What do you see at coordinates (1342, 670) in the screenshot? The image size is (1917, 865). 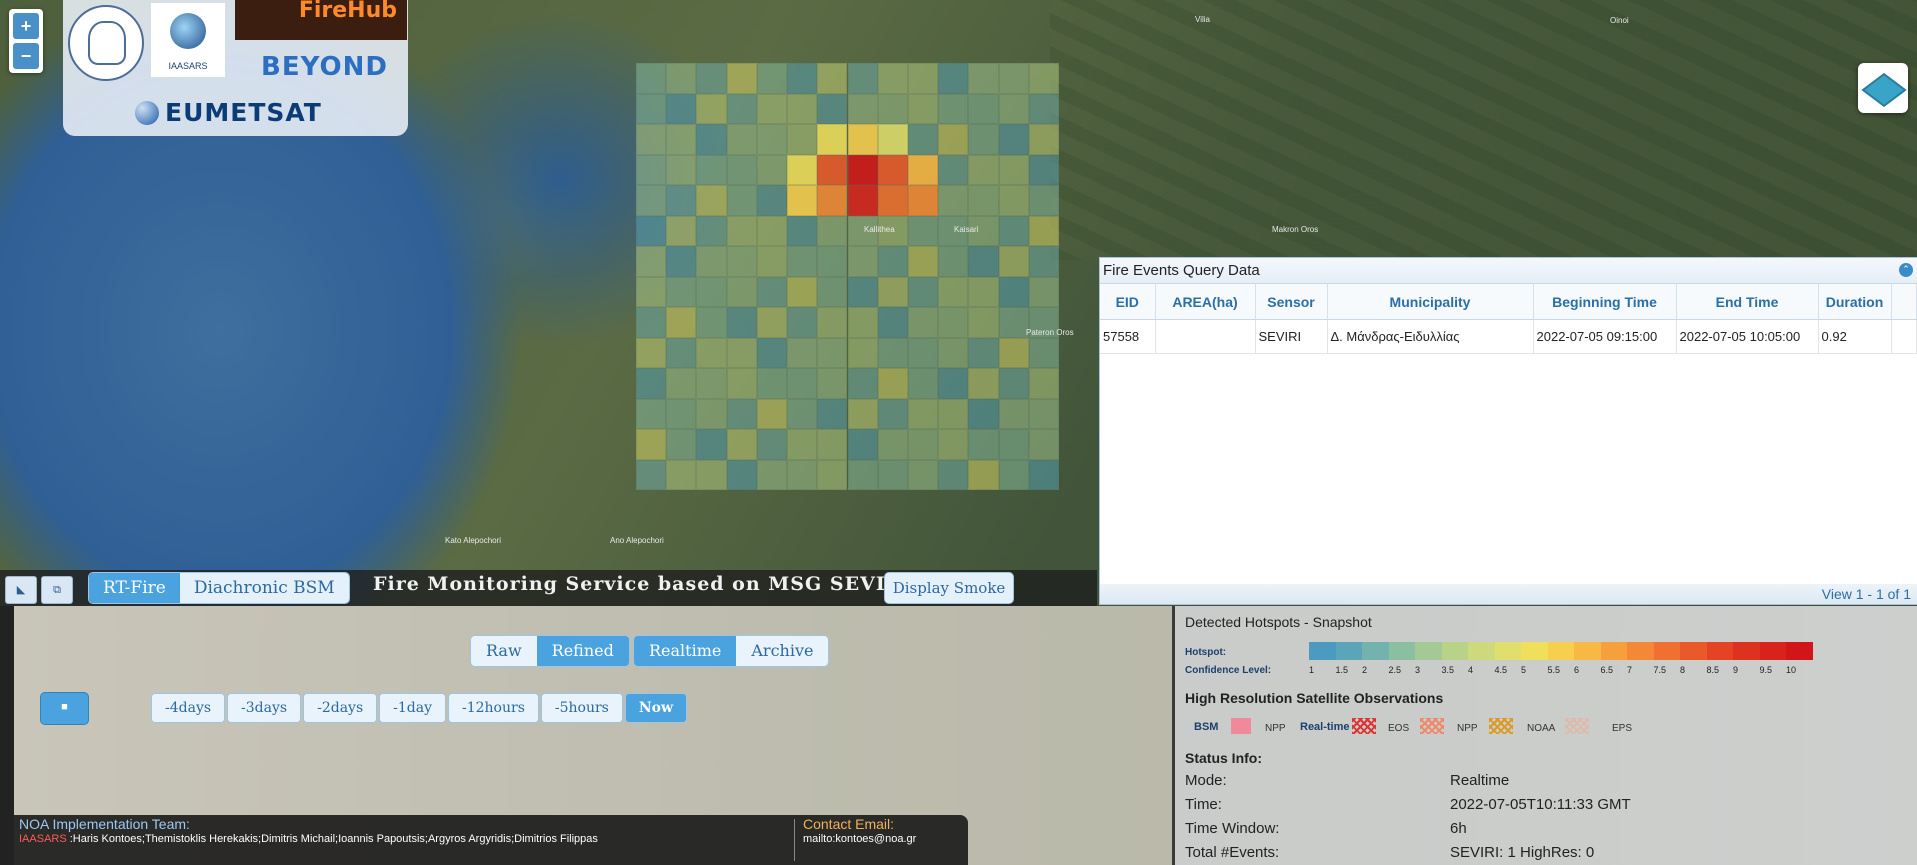 I see `scale-label: 1.5` at bounding box center [1342, 670].